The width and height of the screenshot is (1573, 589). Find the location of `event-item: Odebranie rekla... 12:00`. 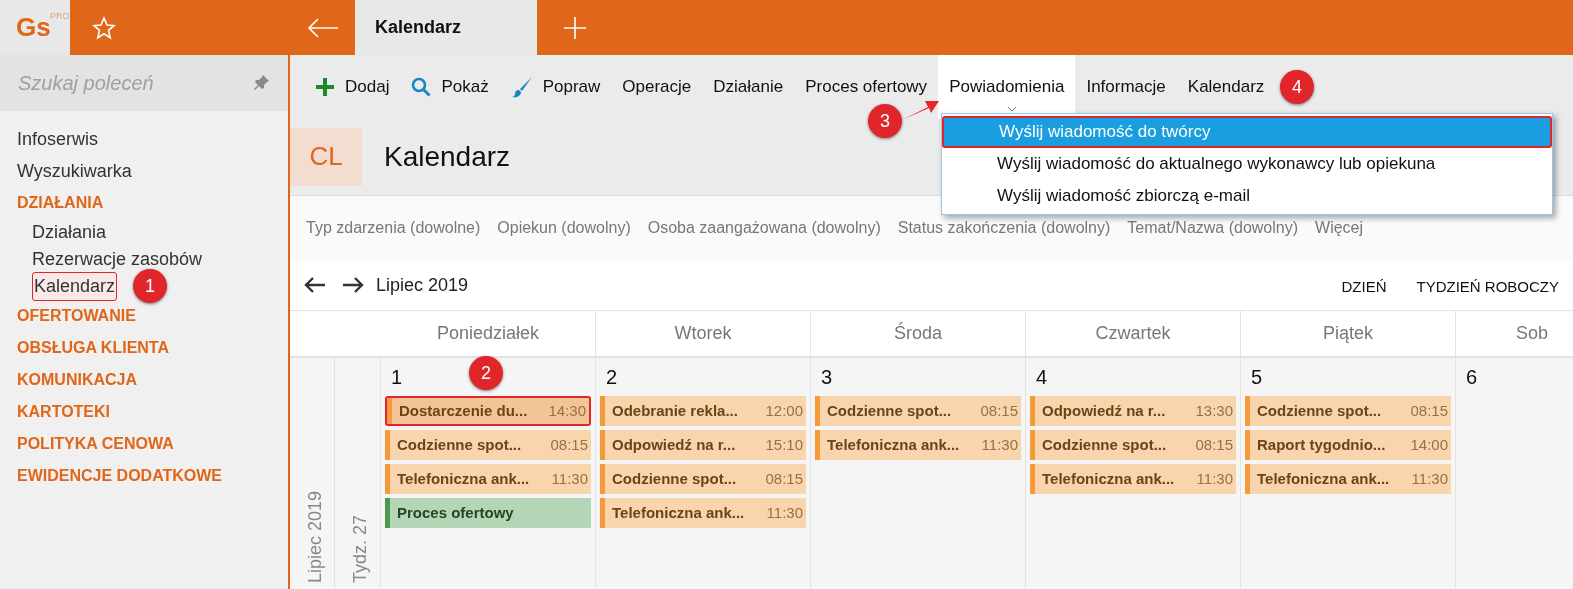

event-item: Odebranie rekla... 12:00 is located at coordinates (703, 411).